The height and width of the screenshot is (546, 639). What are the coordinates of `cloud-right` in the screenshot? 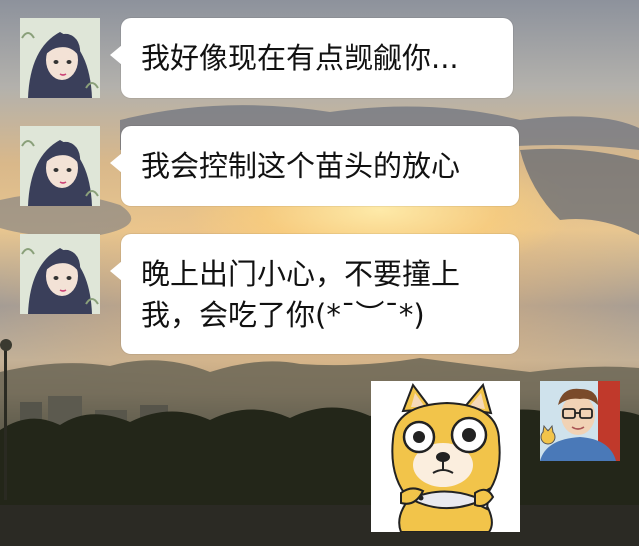 It's located at (579, 191).